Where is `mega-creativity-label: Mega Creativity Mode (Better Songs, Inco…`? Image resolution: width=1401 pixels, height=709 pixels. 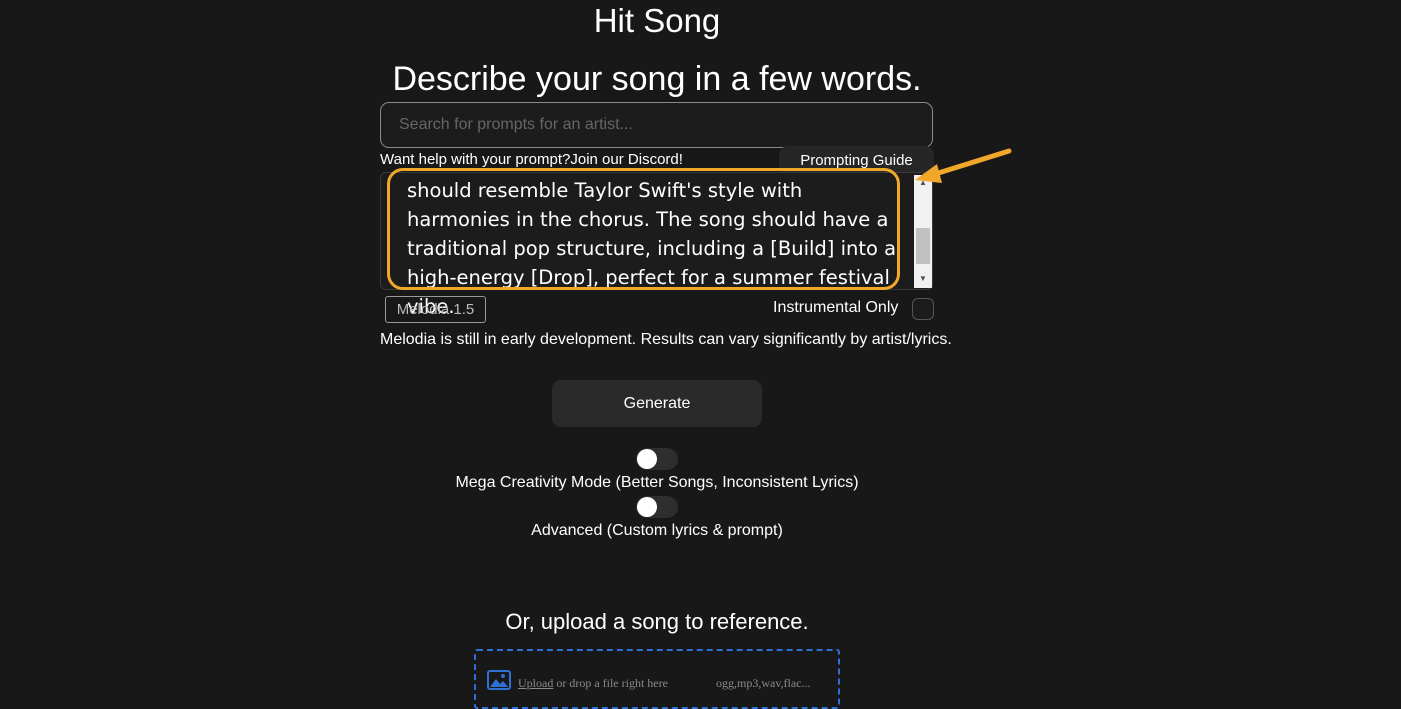
mega-creativity-label: Mega Creativity Mode (Better Songs, Inco… is located at coordinates (657, 482).